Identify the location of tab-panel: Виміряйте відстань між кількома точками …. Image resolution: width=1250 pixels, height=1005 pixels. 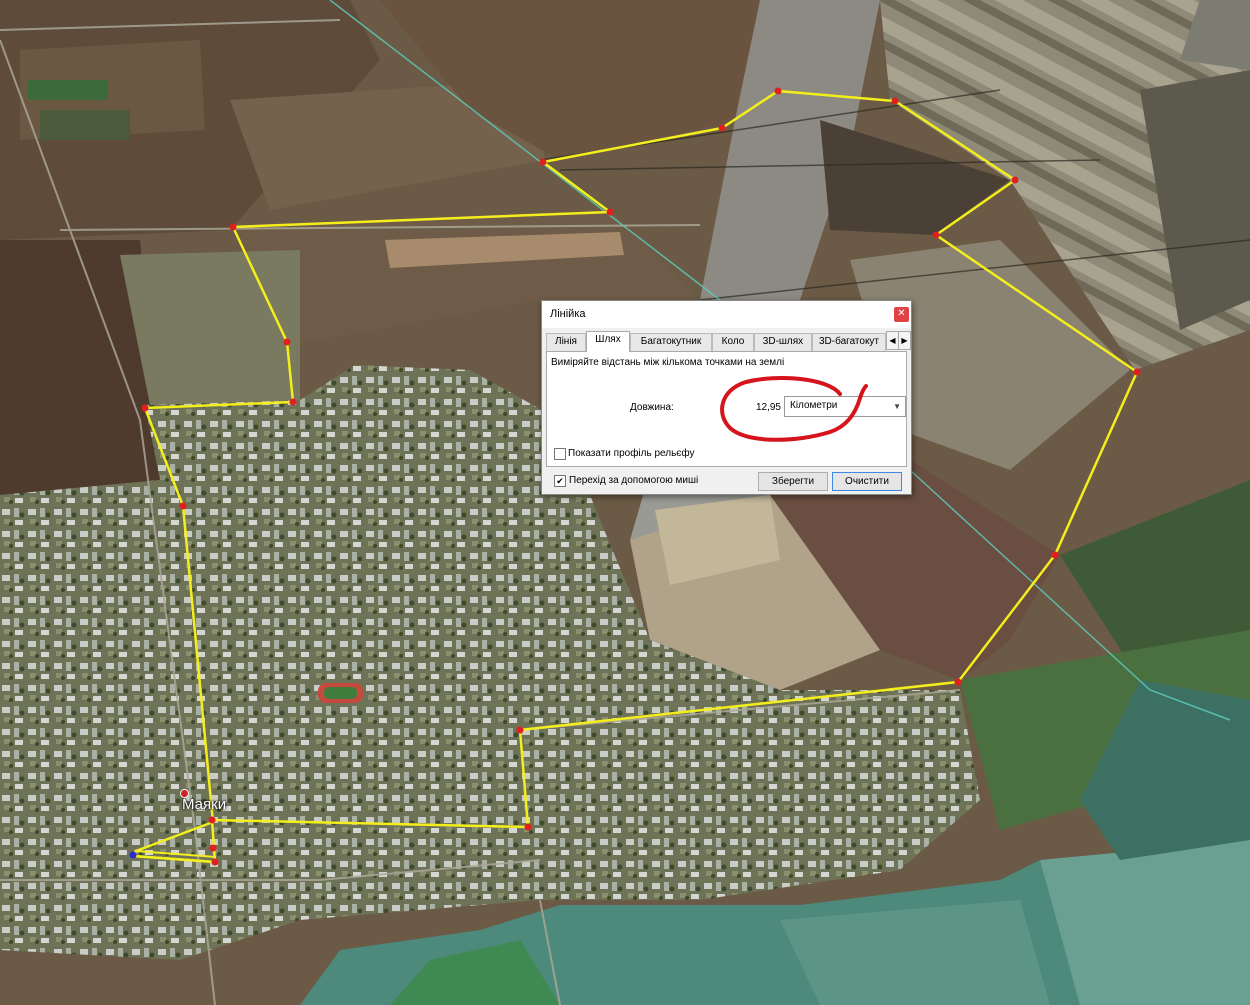
(726, 409).